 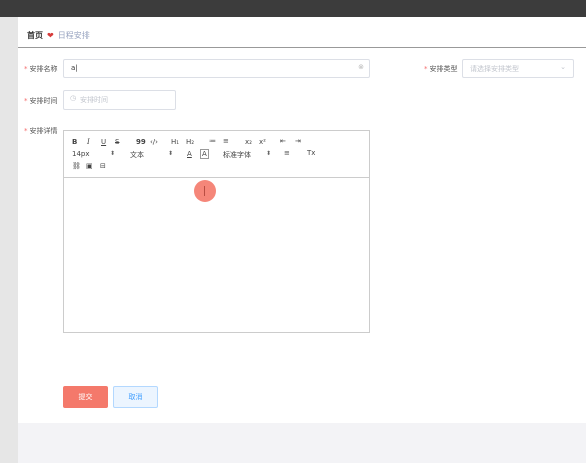 What do you see at coordinates (302, 47) in the screenshot?
I see `breadcrumb-divider` at bounding box center [302, 47].